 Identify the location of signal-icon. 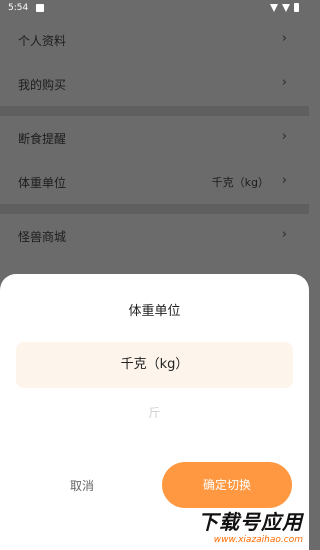
(286, 7).